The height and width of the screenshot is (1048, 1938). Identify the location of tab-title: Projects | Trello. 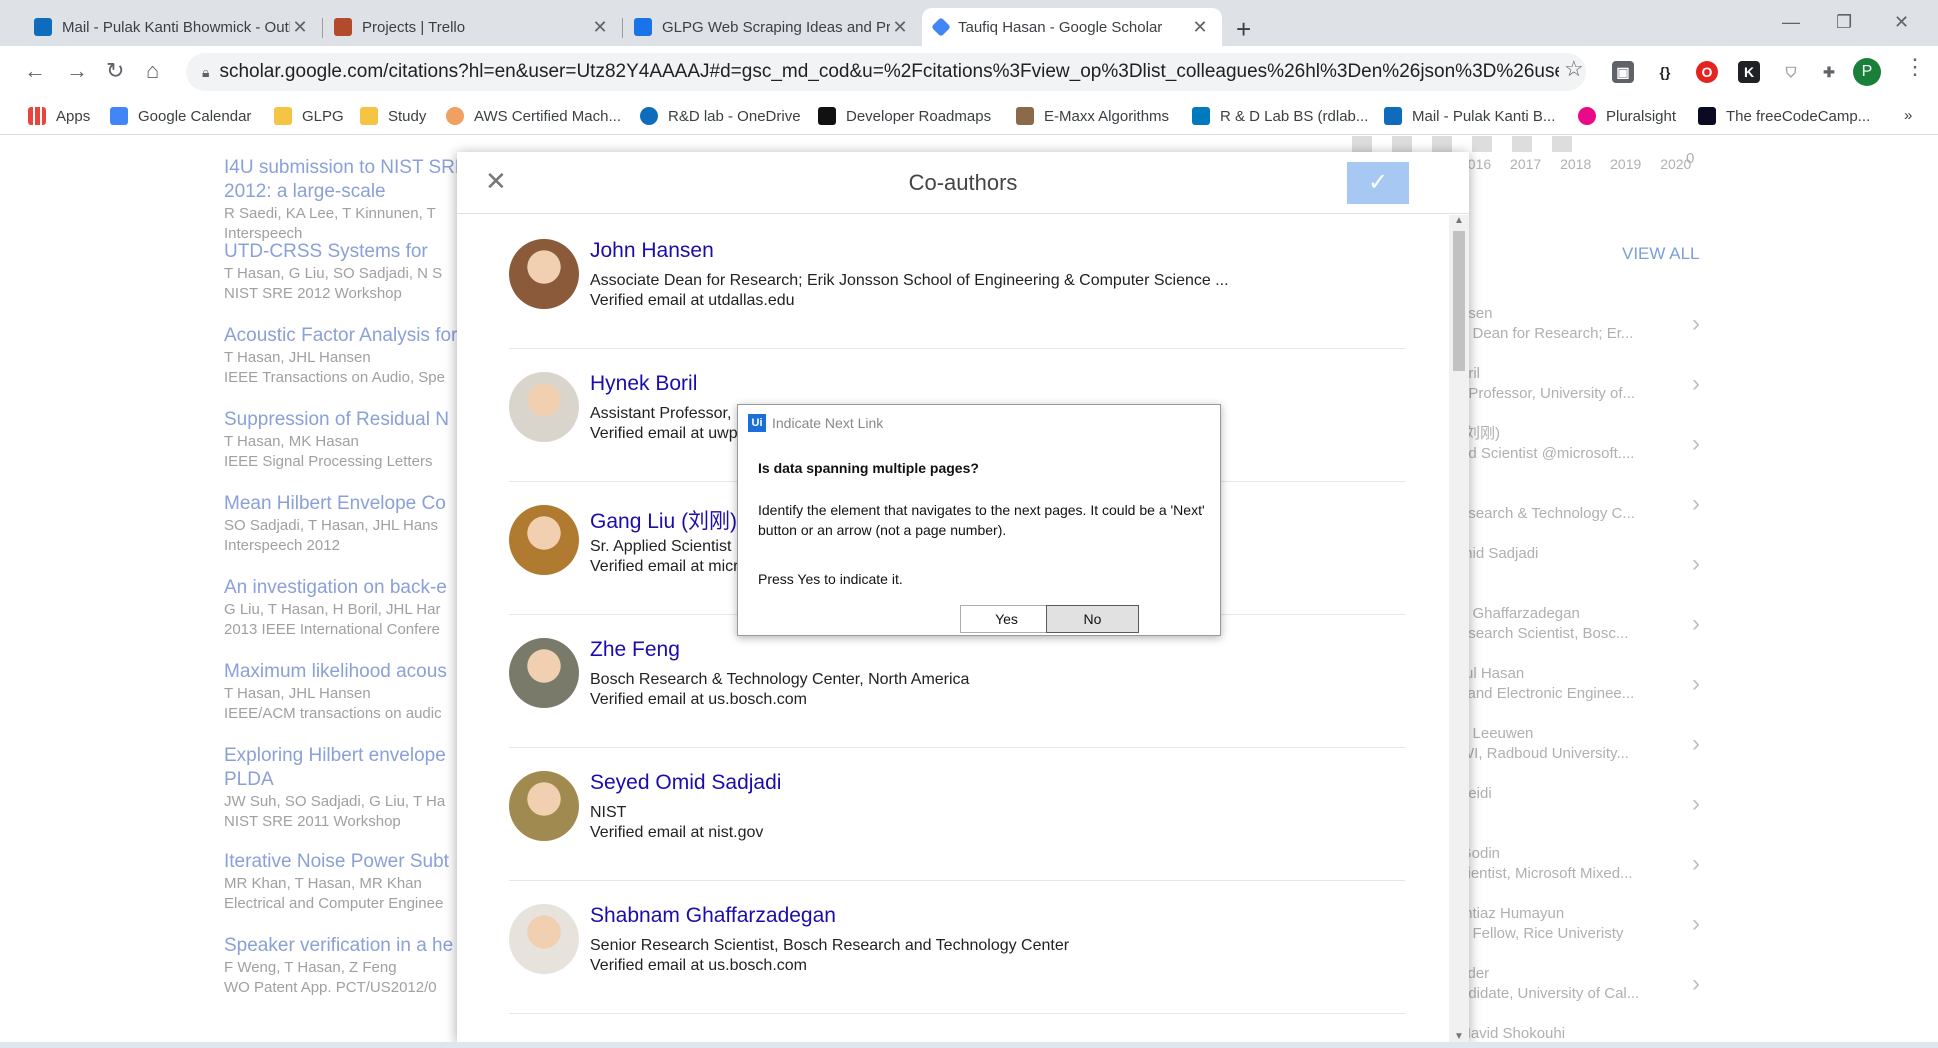
(414, 27).